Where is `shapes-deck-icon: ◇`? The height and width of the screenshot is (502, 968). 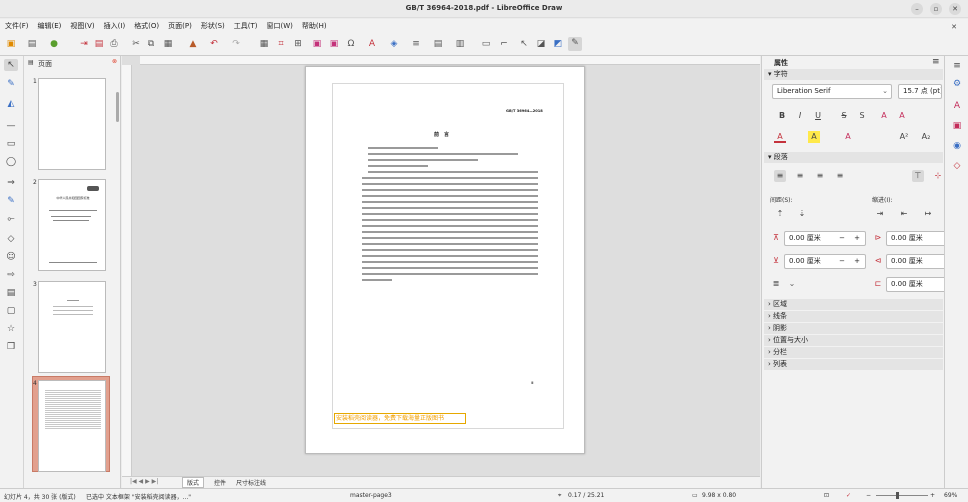 shapes-deck-icon: ◇ is located at coordinates (957, 166).